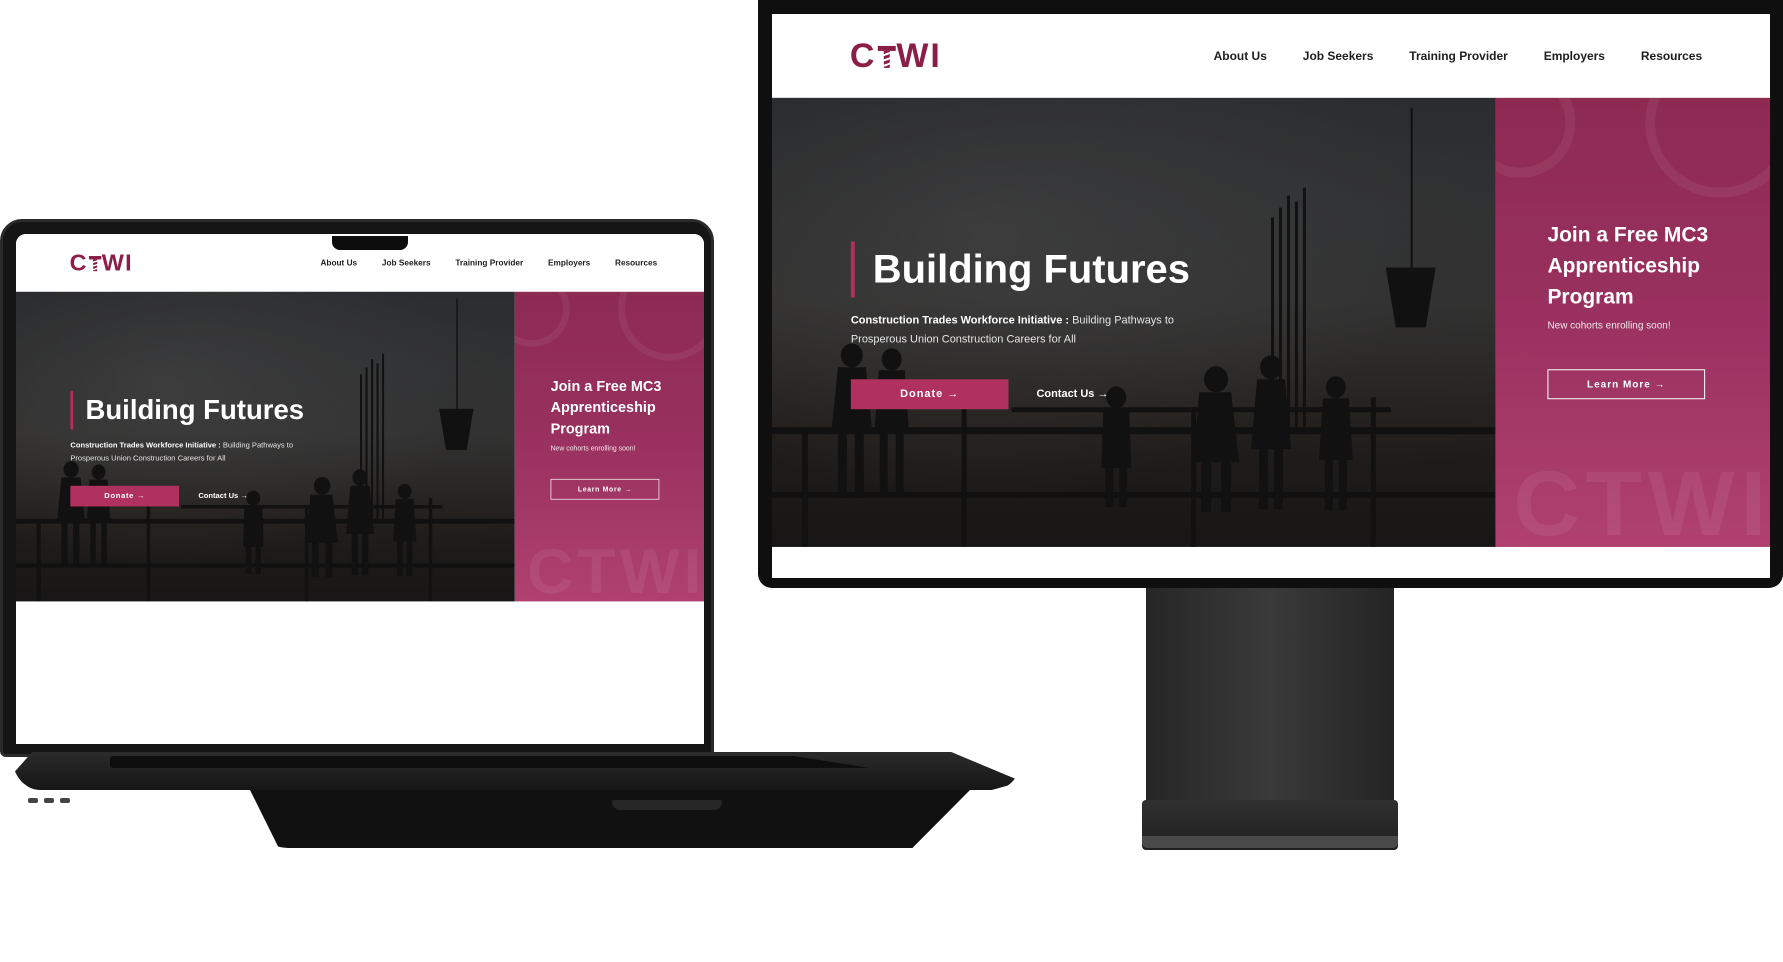 The image size is (1783, 962). What do you see at coordinates (1270, 703) in the screenshot?
I see `monitor-stand` at bounding box center [1270, 703].